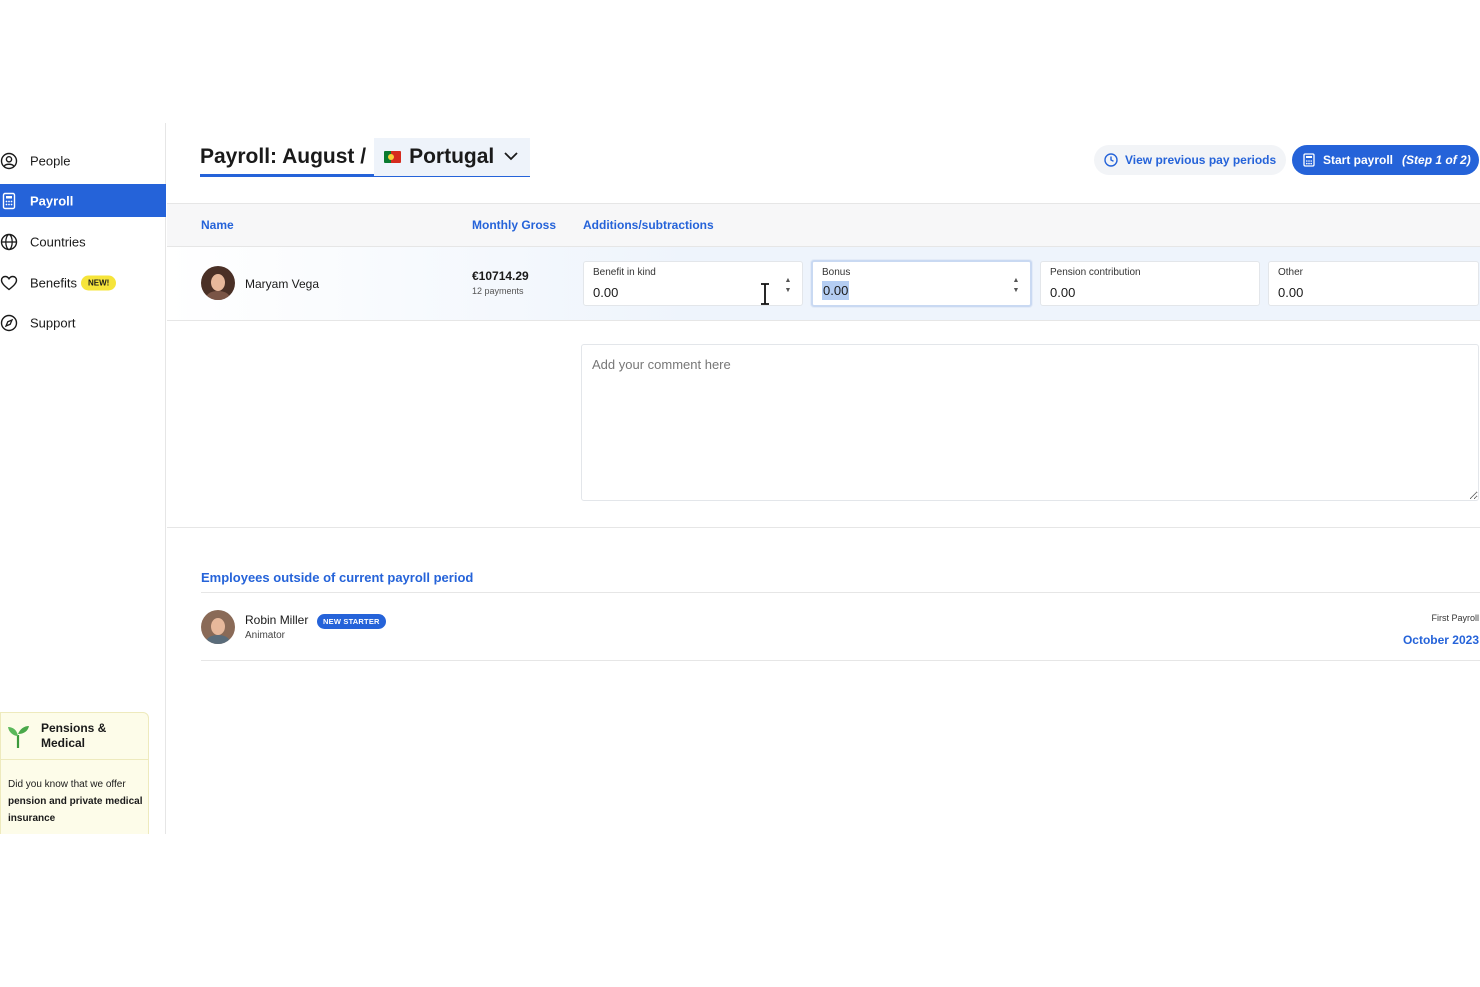 The image size is (1480, 987). I want to click on promo-title: Pensions & Medical, so click(74, 735).